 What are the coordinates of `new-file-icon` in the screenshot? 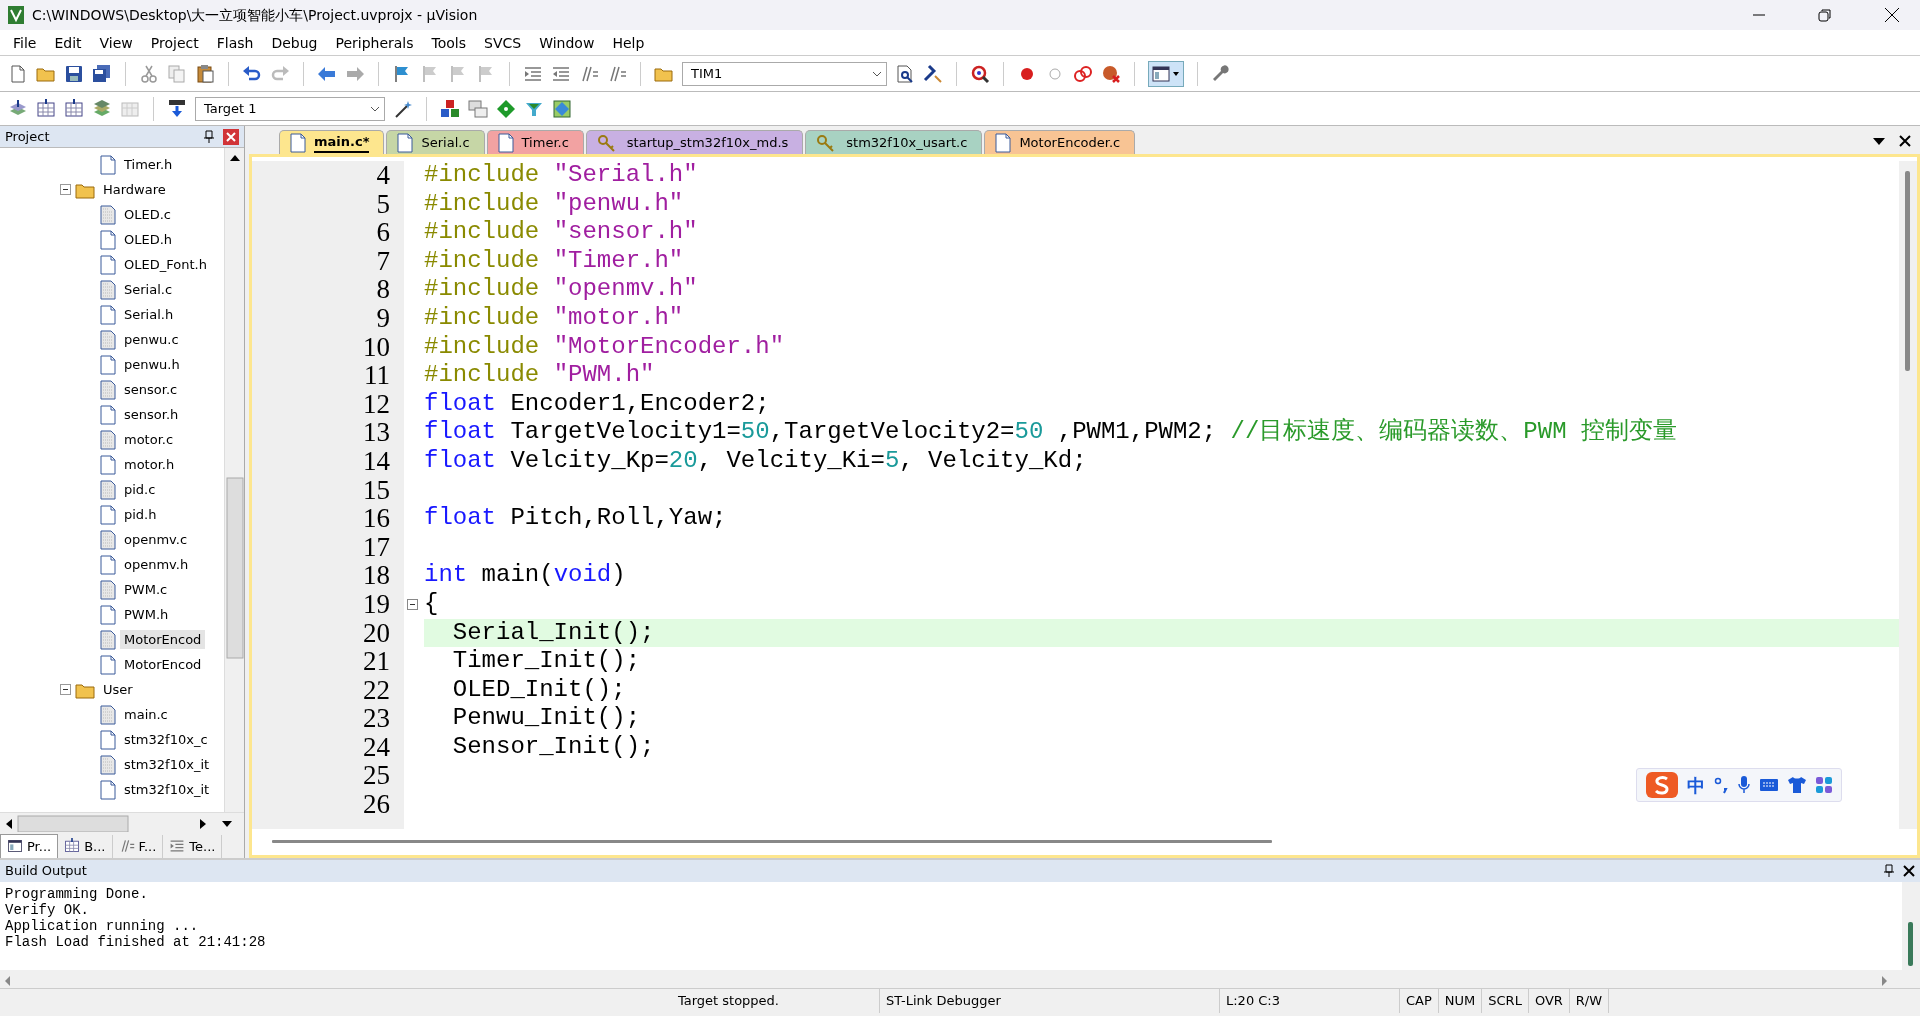 It's located at (18, 73).